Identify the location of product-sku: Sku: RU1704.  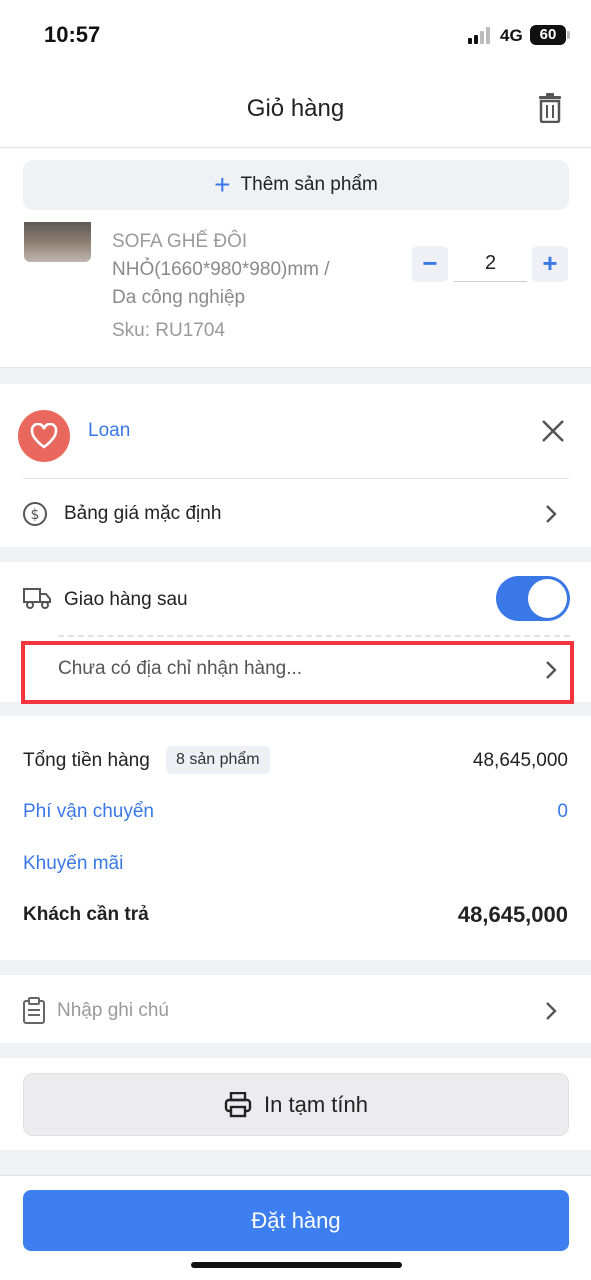
(169, 330).